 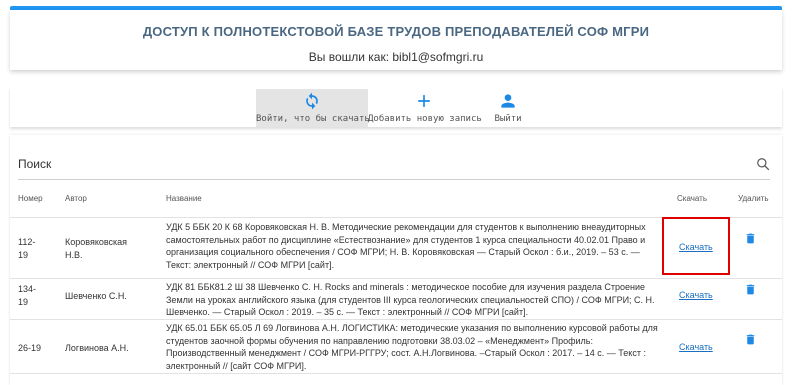 What do you see at coordinates (763, 166) in the screenshot?
I see `search-icon` at bounding box center [763, 166].